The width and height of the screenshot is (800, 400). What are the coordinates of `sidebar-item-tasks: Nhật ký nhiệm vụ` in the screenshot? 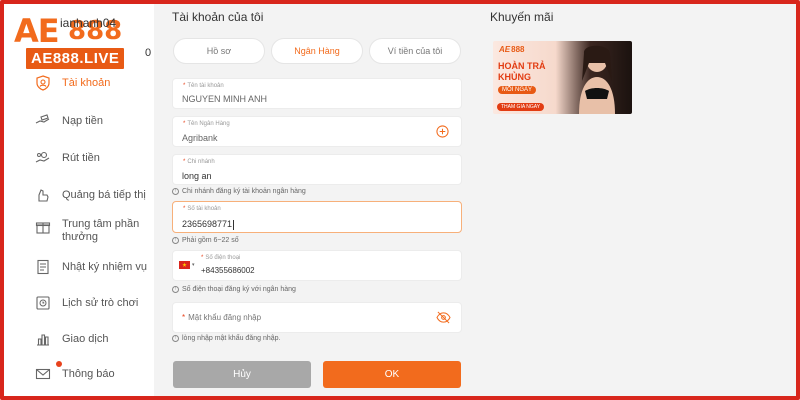 It's located at (90, 267).